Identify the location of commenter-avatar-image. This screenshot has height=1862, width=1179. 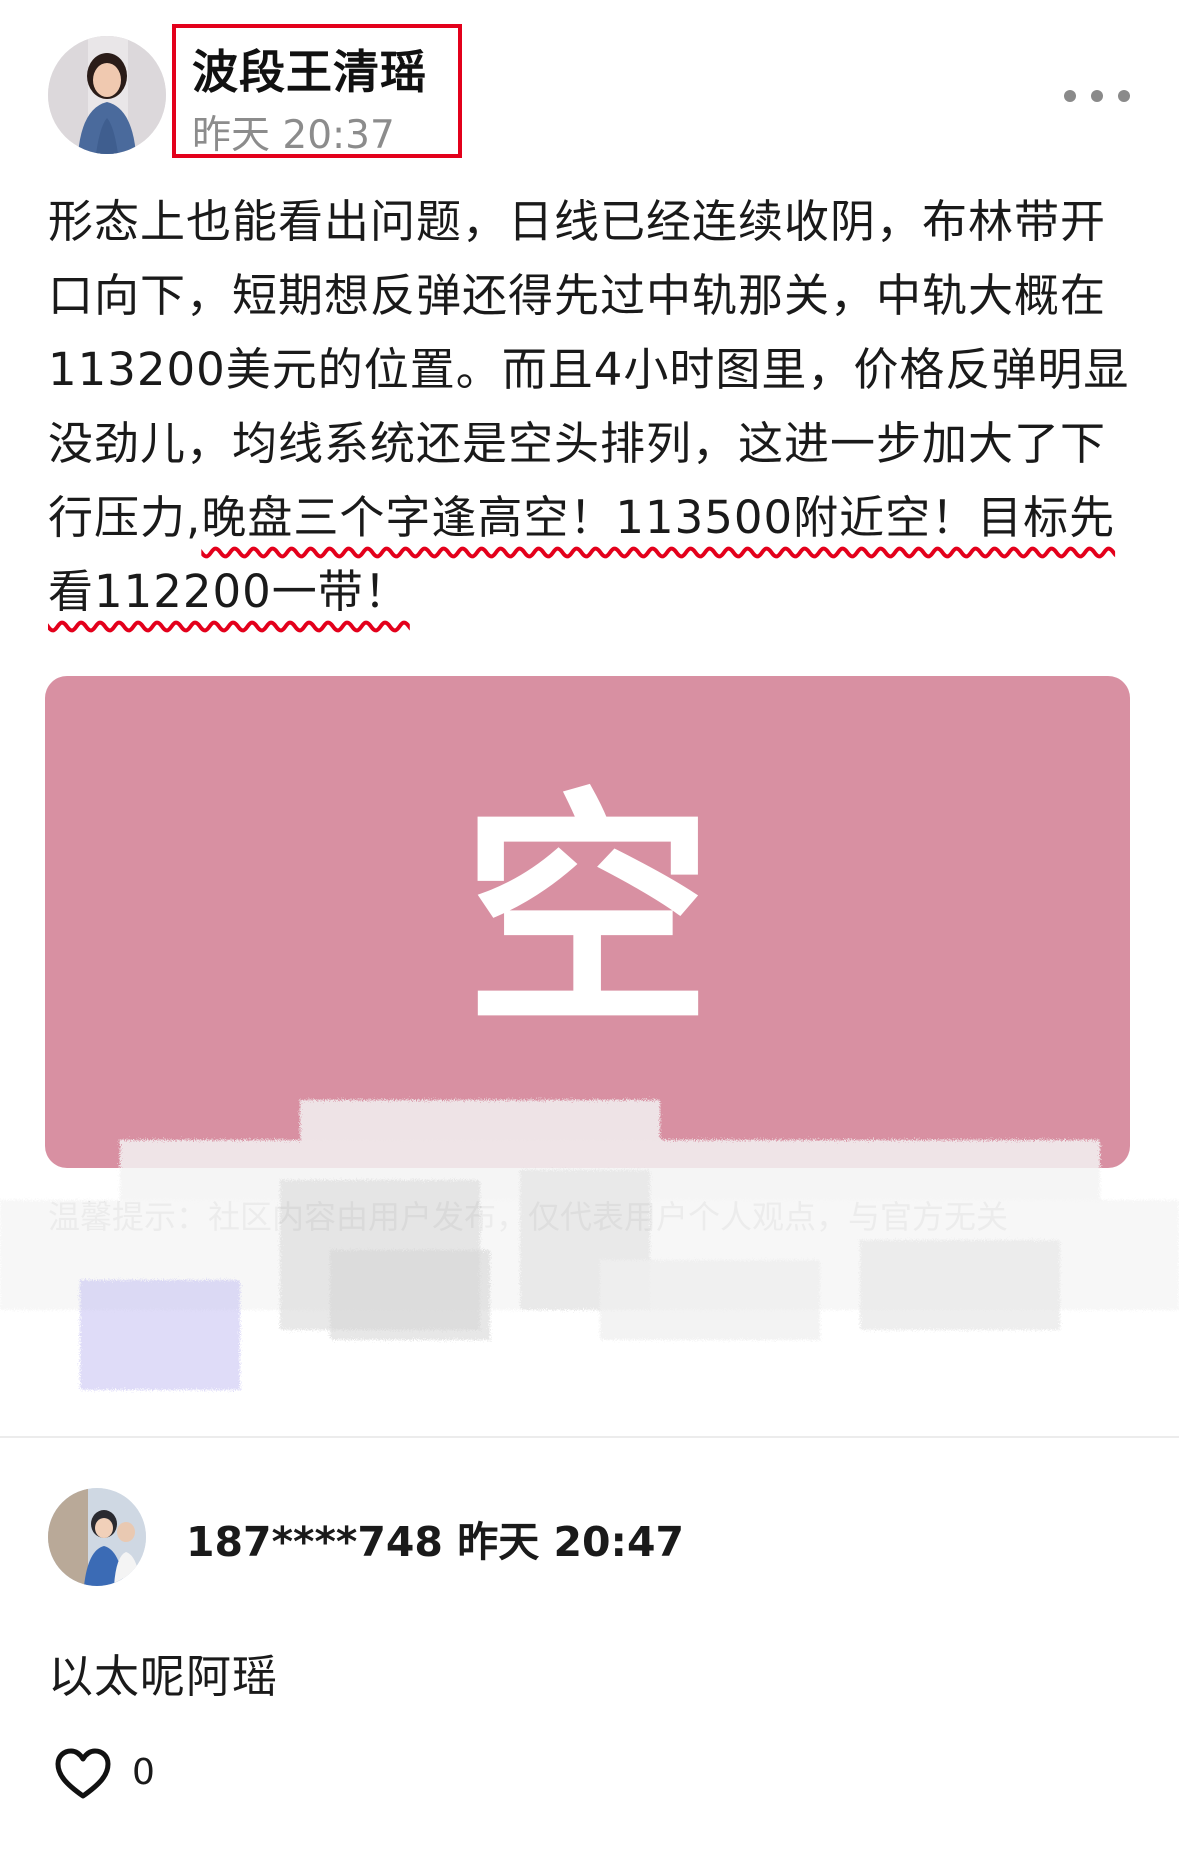
(97, 1537).